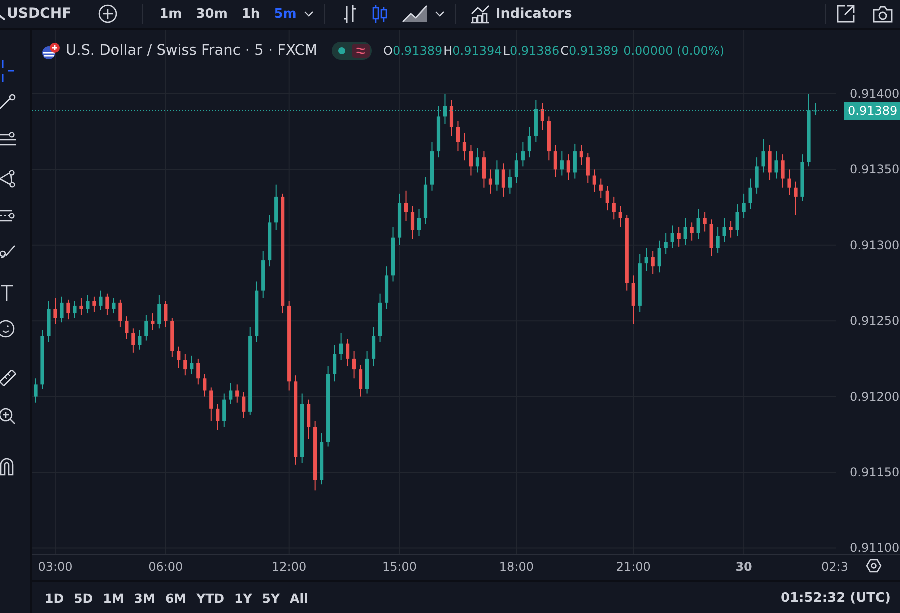 The width and height of the screenshot is (900, 613). I want to click on ohlc-label: L, so click(506, 51).